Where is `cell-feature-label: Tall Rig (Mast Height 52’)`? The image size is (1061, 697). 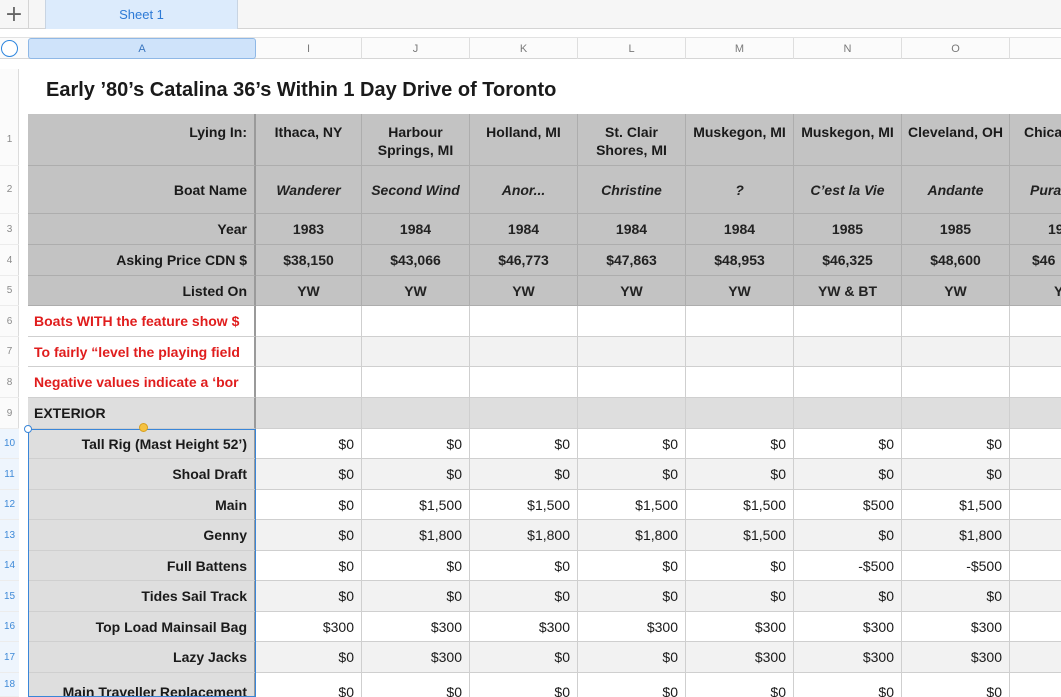
cell-feature-label: Tall Rig (Mast Height 52’) is located at coordinates (137, 443).